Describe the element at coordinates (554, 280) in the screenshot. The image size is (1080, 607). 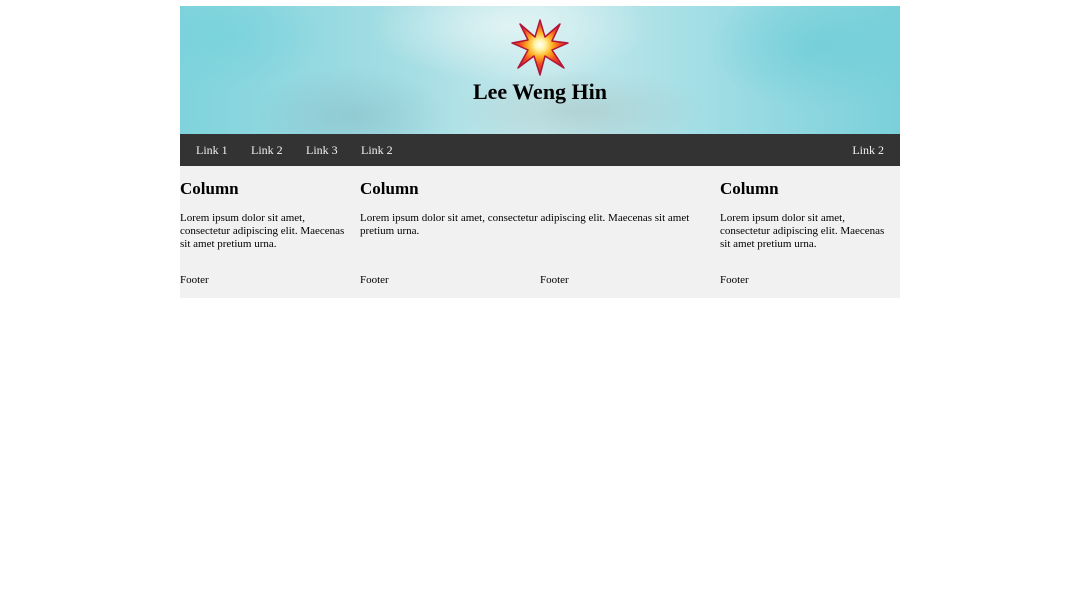
I see `footer-cell-3: Footer` at that location.